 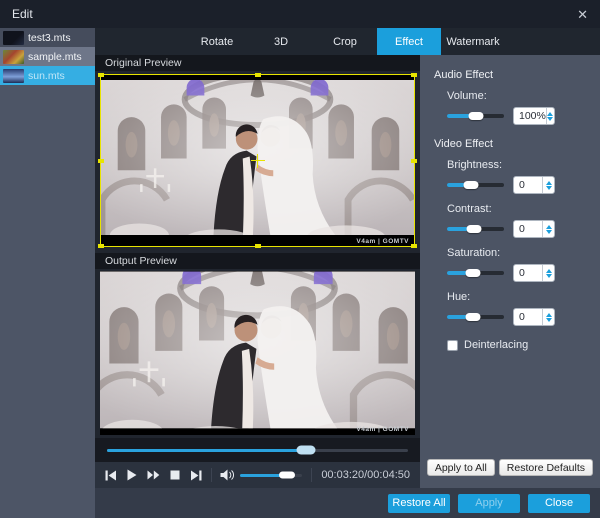 I want to click on volume-effect-slider, so click(x=475, y=116).